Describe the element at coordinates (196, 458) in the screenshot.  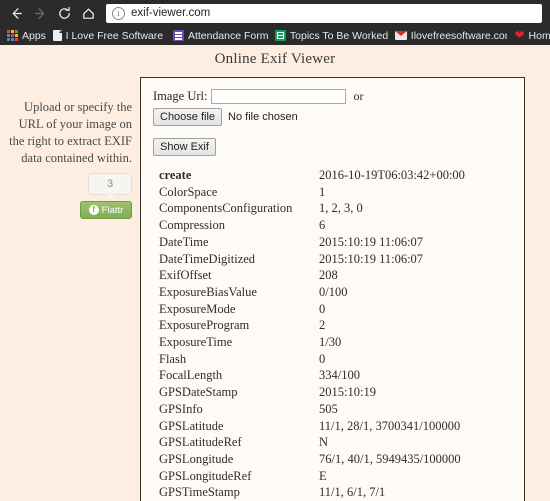
I see `exif-key: GPSLongitude` at that location.